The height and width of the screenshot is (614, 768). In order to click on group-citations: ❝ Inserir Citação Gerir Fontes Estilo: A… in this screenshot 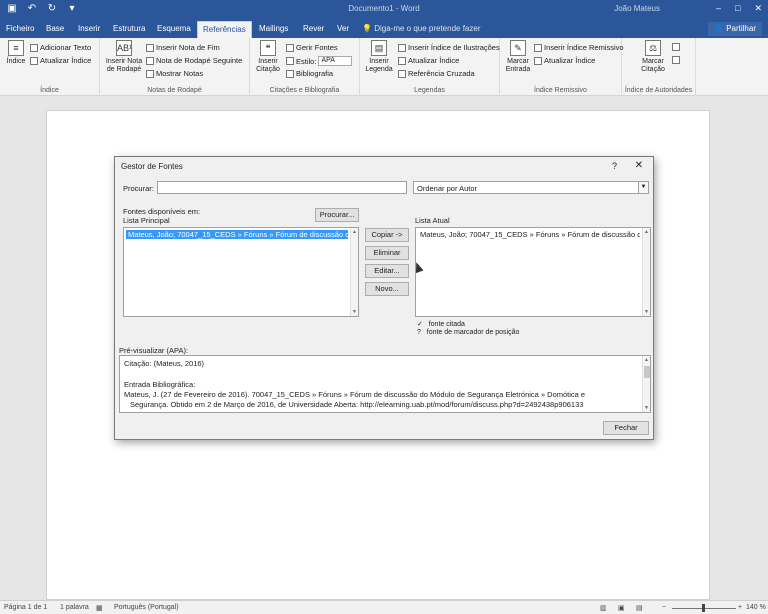, I will do `click(305, 67)`.